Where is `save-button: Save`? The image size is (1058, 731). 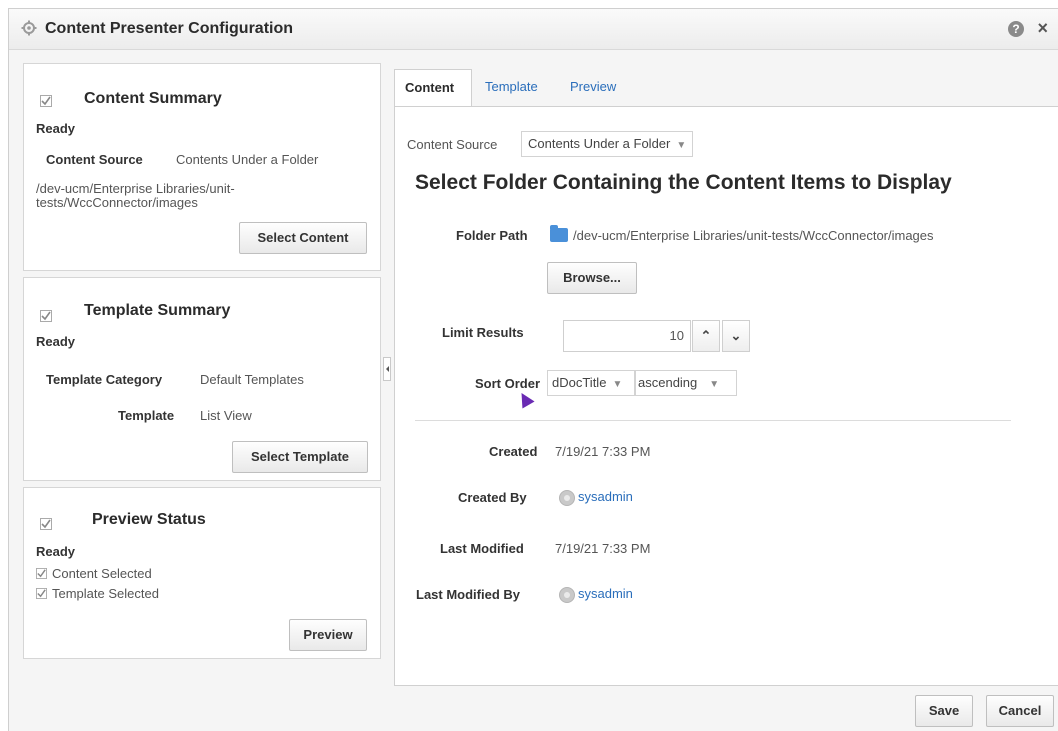 save-button: Save is located at coordinates (944, 711).